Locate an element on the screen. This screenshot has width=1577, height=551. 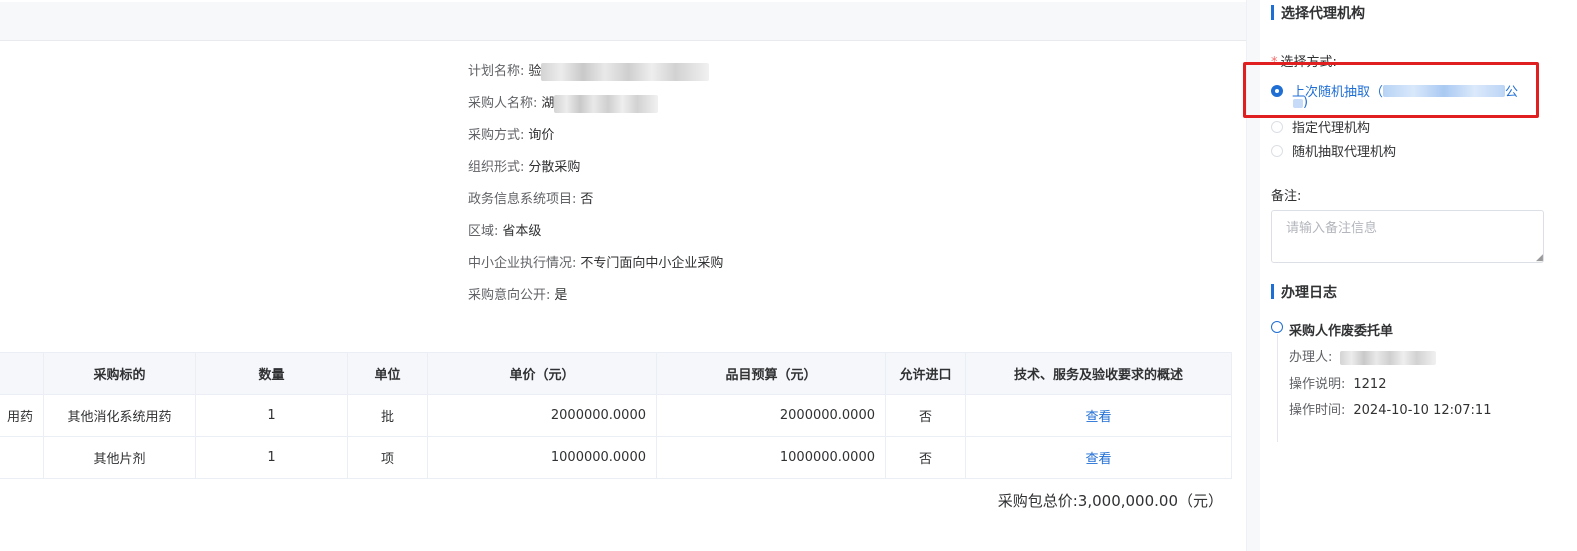
log-desc-value: 1212 is located at coordinates (1370, 384).